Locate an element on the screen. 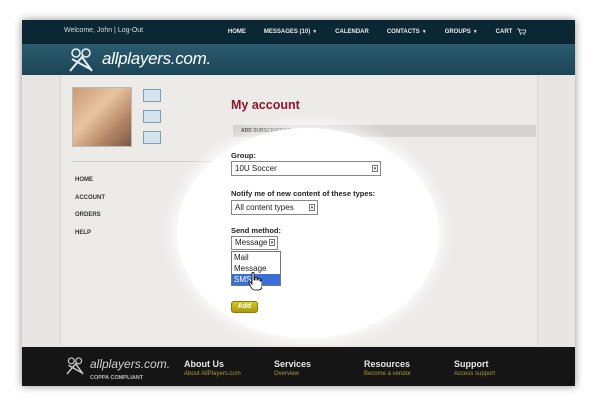 The image size is (600, 420). footer-link: Overview is located at coordinates (292, 374).